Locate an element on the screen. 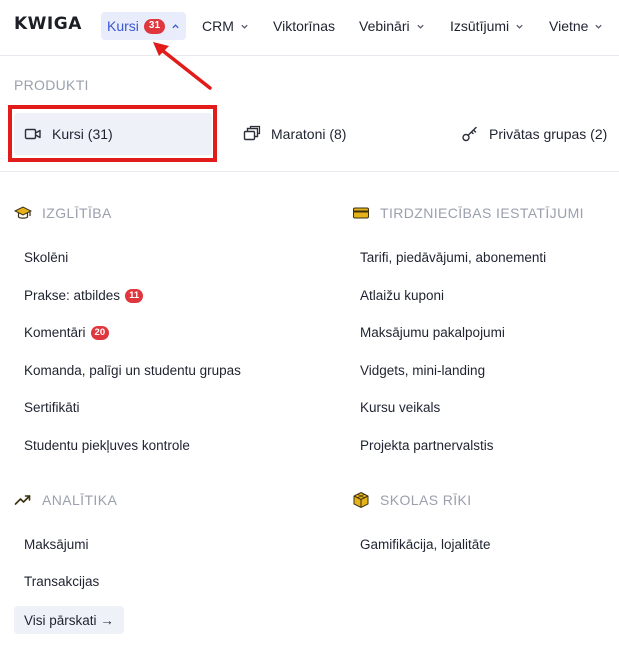 The image size is (619, 652). link-atlaizu-kuponi: Atlaižu kuponi is located at coordinates (402, 295).